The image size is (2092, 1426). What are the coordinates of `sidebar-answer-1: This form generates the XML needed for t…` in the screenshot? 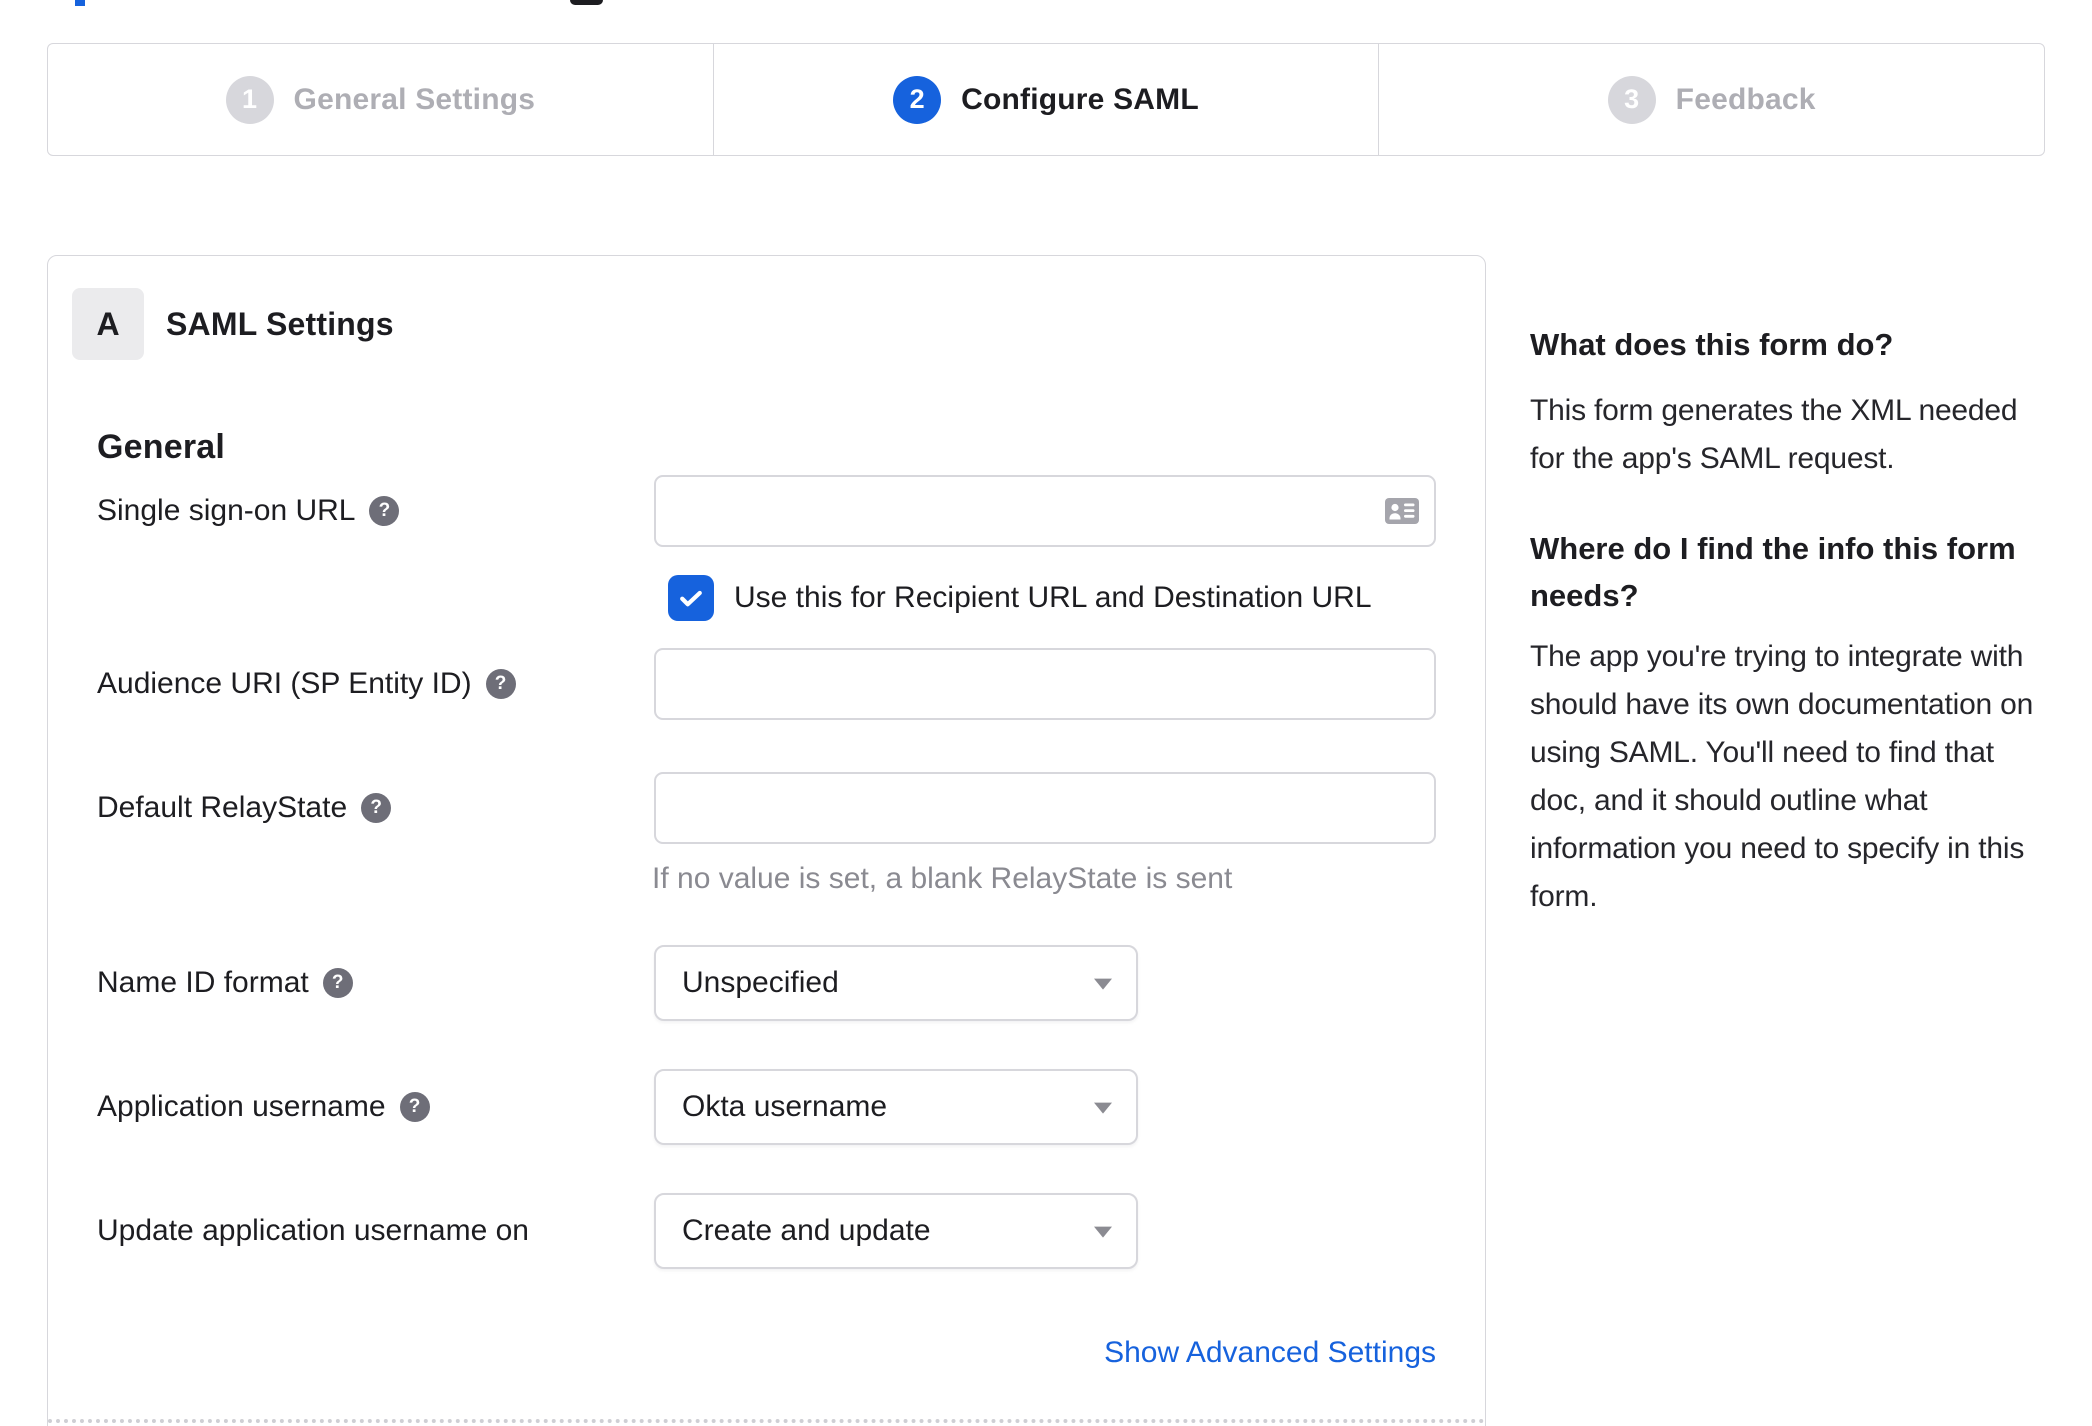 It's located at (1774, 434).